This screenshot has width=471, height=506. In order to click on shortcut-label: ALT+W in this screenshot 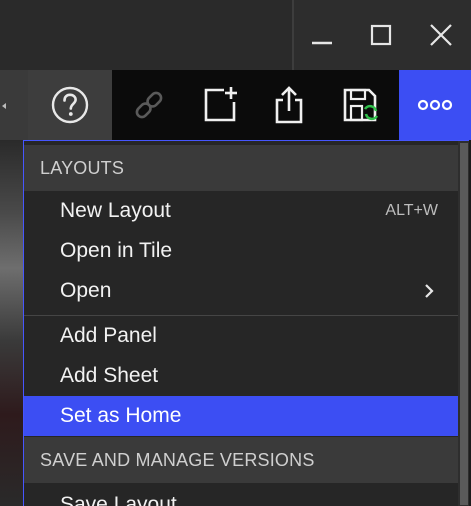, I will do `click(411, 210)`.